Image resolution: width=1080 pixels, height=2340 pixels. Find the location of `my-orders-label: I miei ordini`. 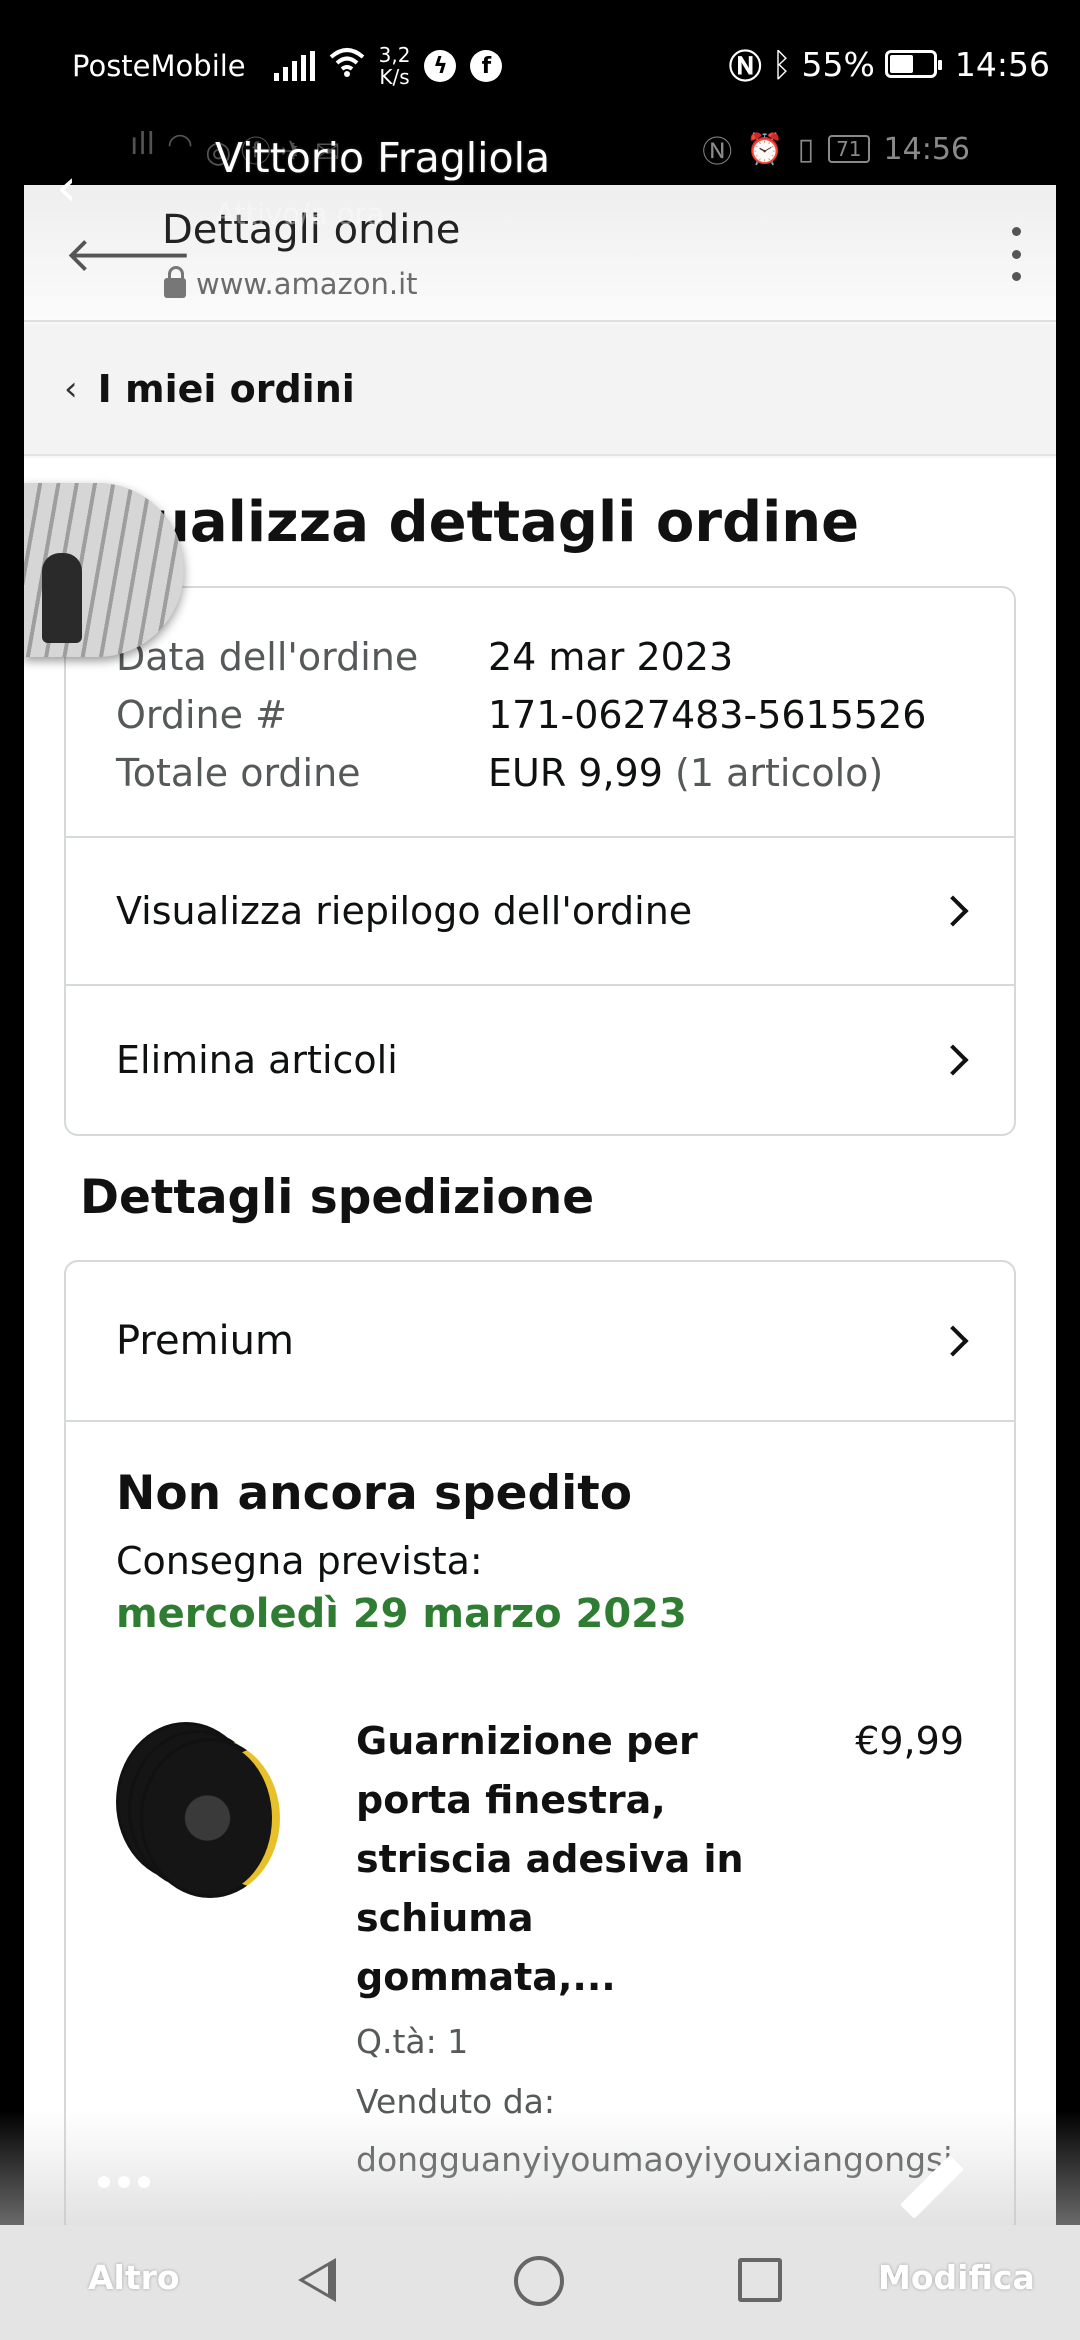

my-orders-label: I miei ordini is located at coordinates (226, 389).